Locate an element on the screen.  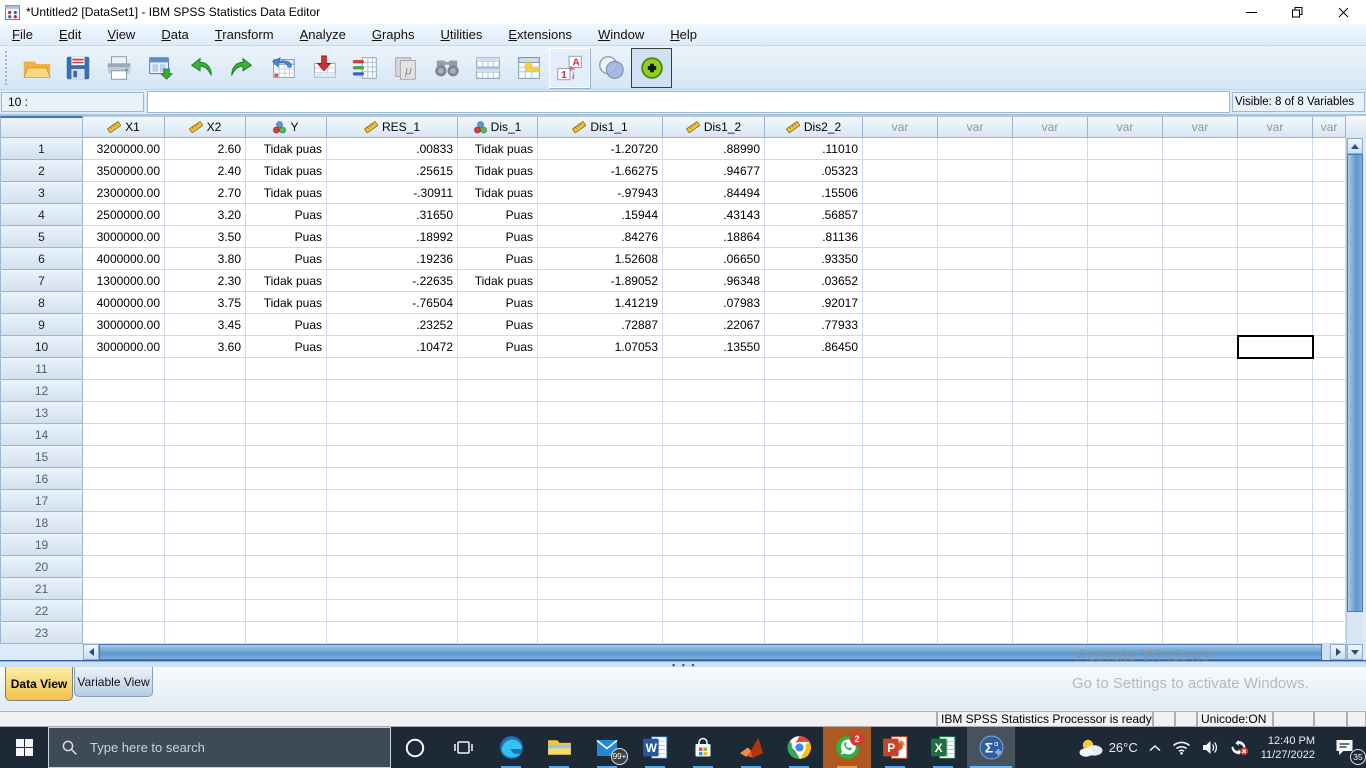
cell-r13c11 is located at coordinates (1050, 413).